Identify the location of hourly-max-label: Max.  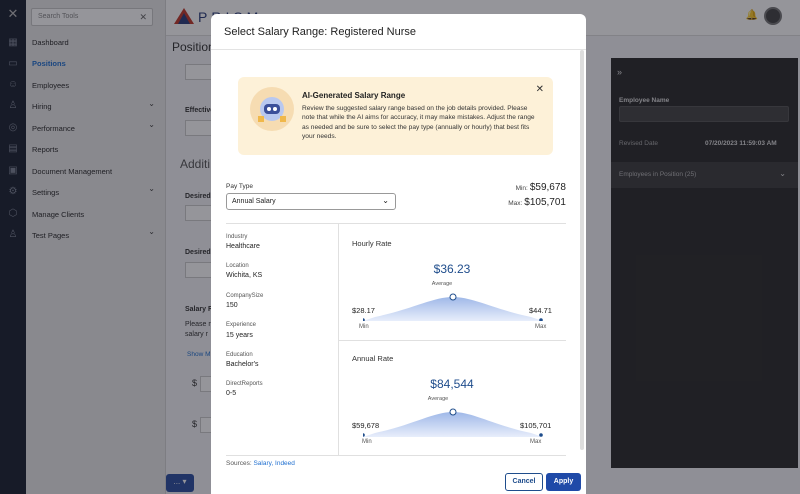
(541, 327).